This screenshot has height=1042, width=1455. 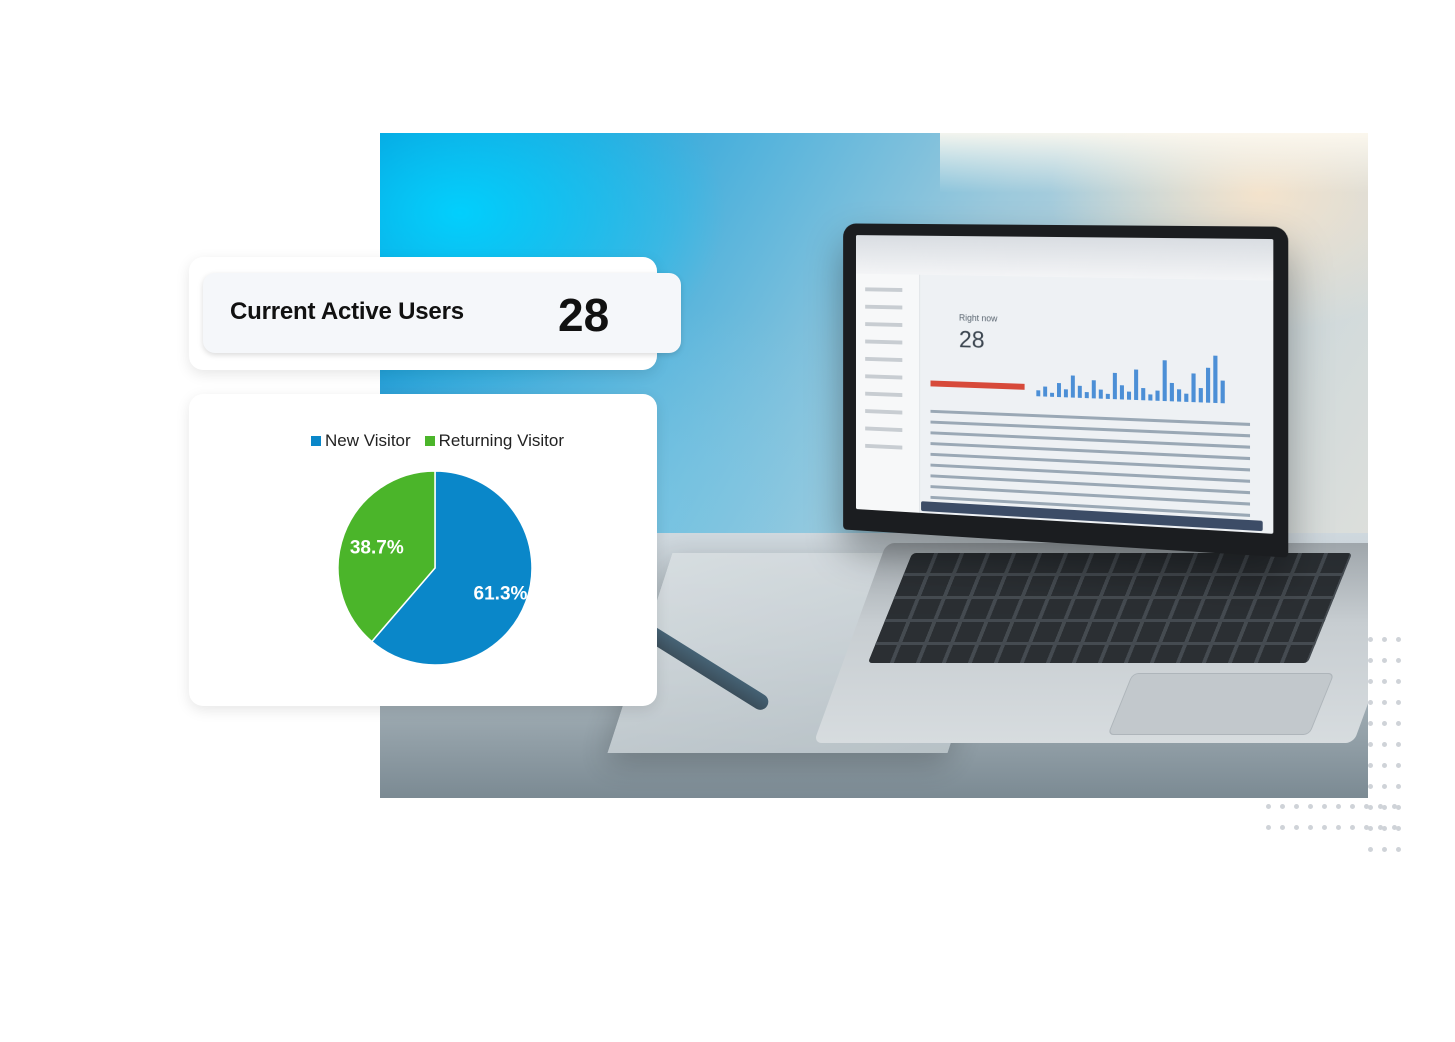 What do you see at coordinates (1154, 163) in the screenshot?
I see `window-glow` at bounding box center [1154, 163].